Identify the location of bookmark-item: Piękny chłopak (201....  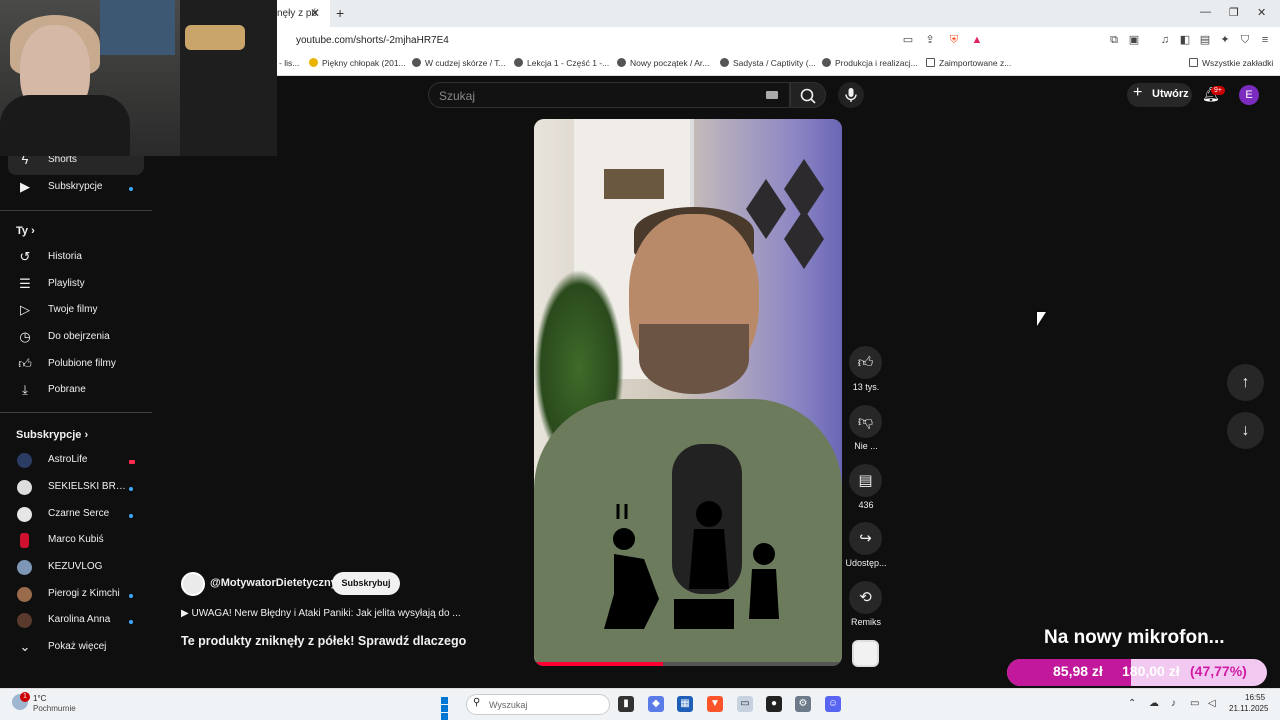
(357, 63).